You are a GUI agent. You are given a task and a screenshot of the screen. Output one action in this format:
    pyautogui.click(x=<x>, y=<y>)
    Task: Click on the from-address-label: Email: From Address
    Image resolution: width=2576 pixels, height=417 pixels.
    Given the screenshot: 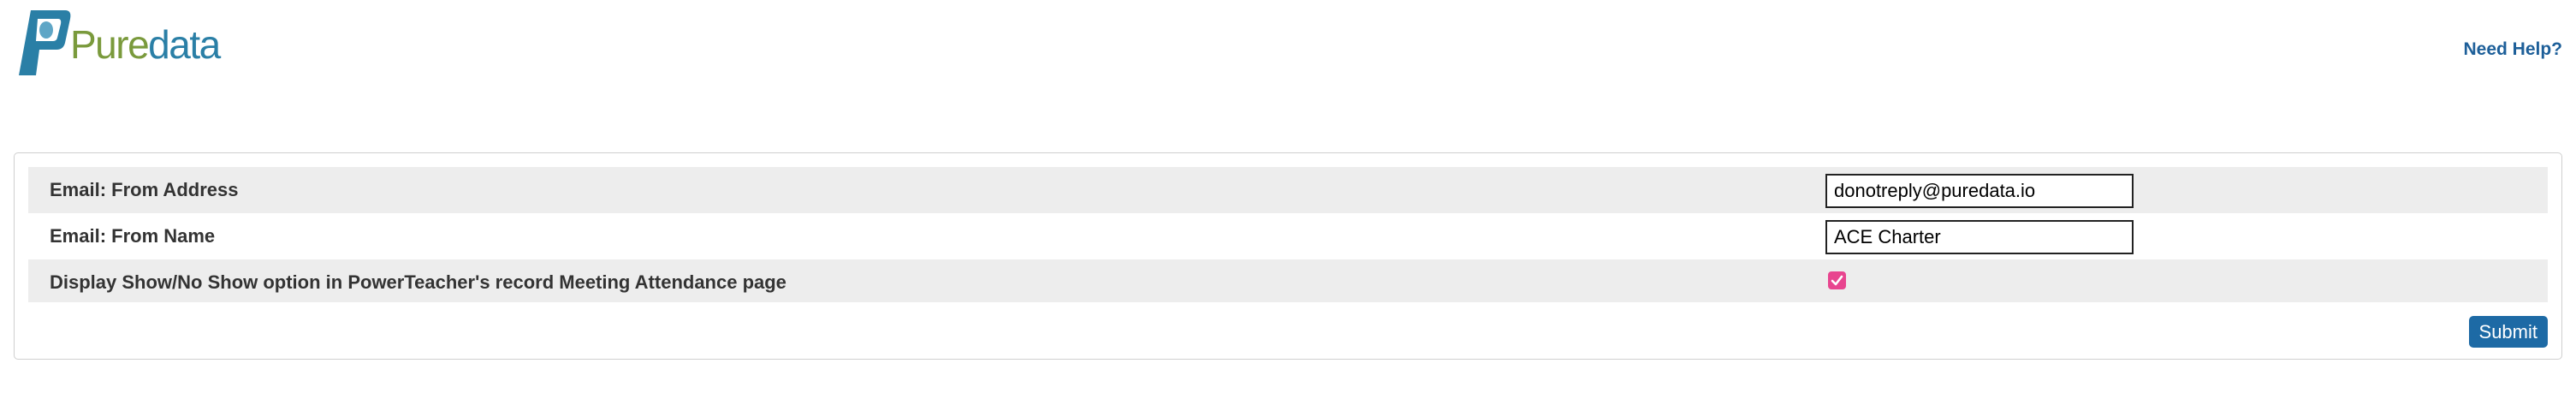 What is the action you would take?
    pyautogui.click(x=144, y=189)
    